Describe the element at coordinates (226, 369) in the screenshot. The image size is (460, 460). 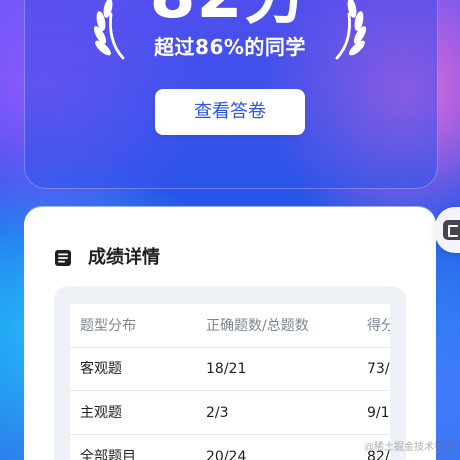
I see `correct-total-cell: 18/21` at that location.